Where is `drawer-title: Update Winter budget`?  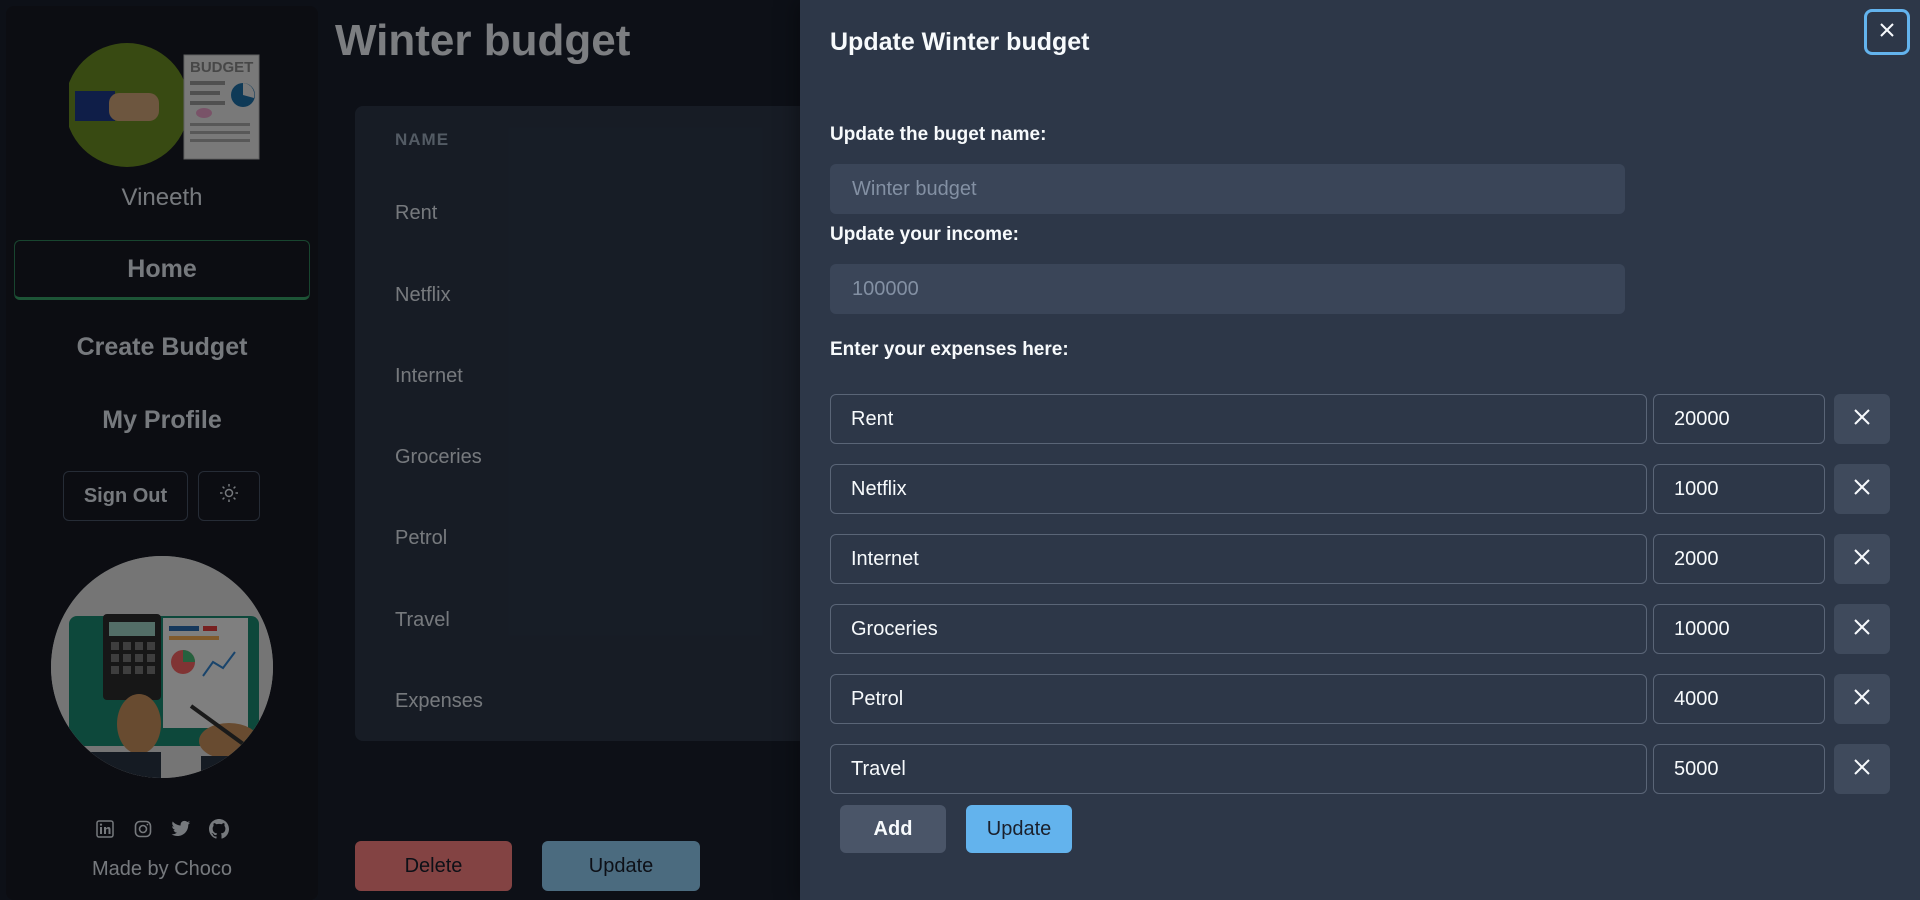
drawer-title: Update Winter budget is located at coordinates (960, 42).